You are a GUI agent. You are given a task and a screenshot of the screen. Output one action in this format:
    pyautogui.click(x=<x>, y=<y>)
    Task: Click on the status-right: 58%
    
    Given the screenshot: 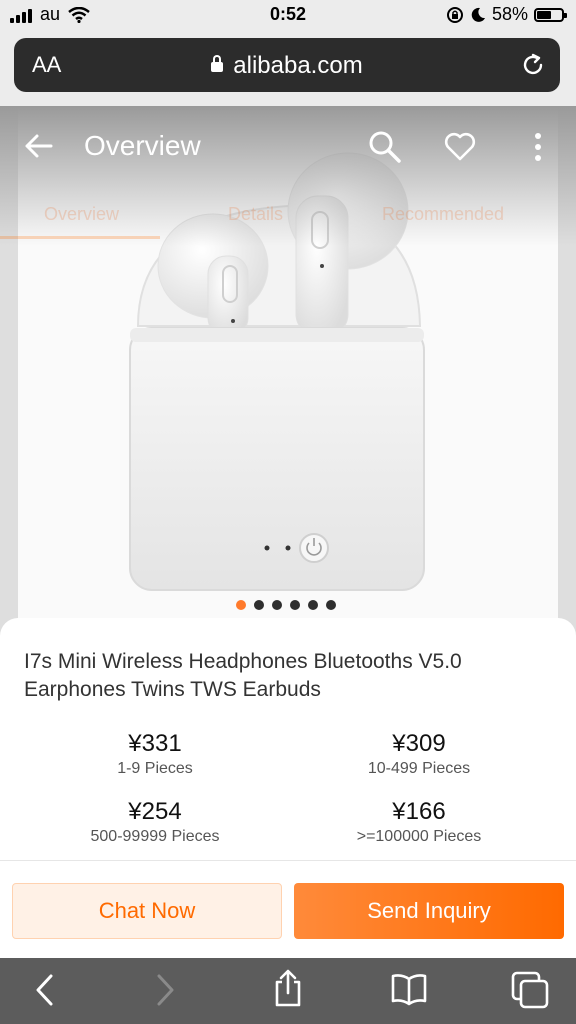 What is the action you would take?
    pyautogui.click(x=506, y=14)
    